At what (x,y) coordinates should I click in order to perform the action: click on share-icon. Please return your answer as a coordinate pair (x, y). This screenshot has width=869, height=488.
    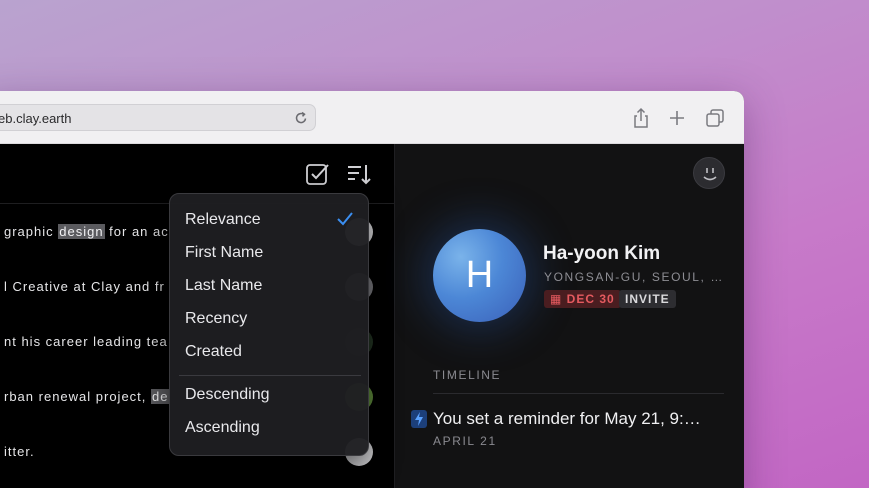
    Looking at the image, I should click on (641, 118).